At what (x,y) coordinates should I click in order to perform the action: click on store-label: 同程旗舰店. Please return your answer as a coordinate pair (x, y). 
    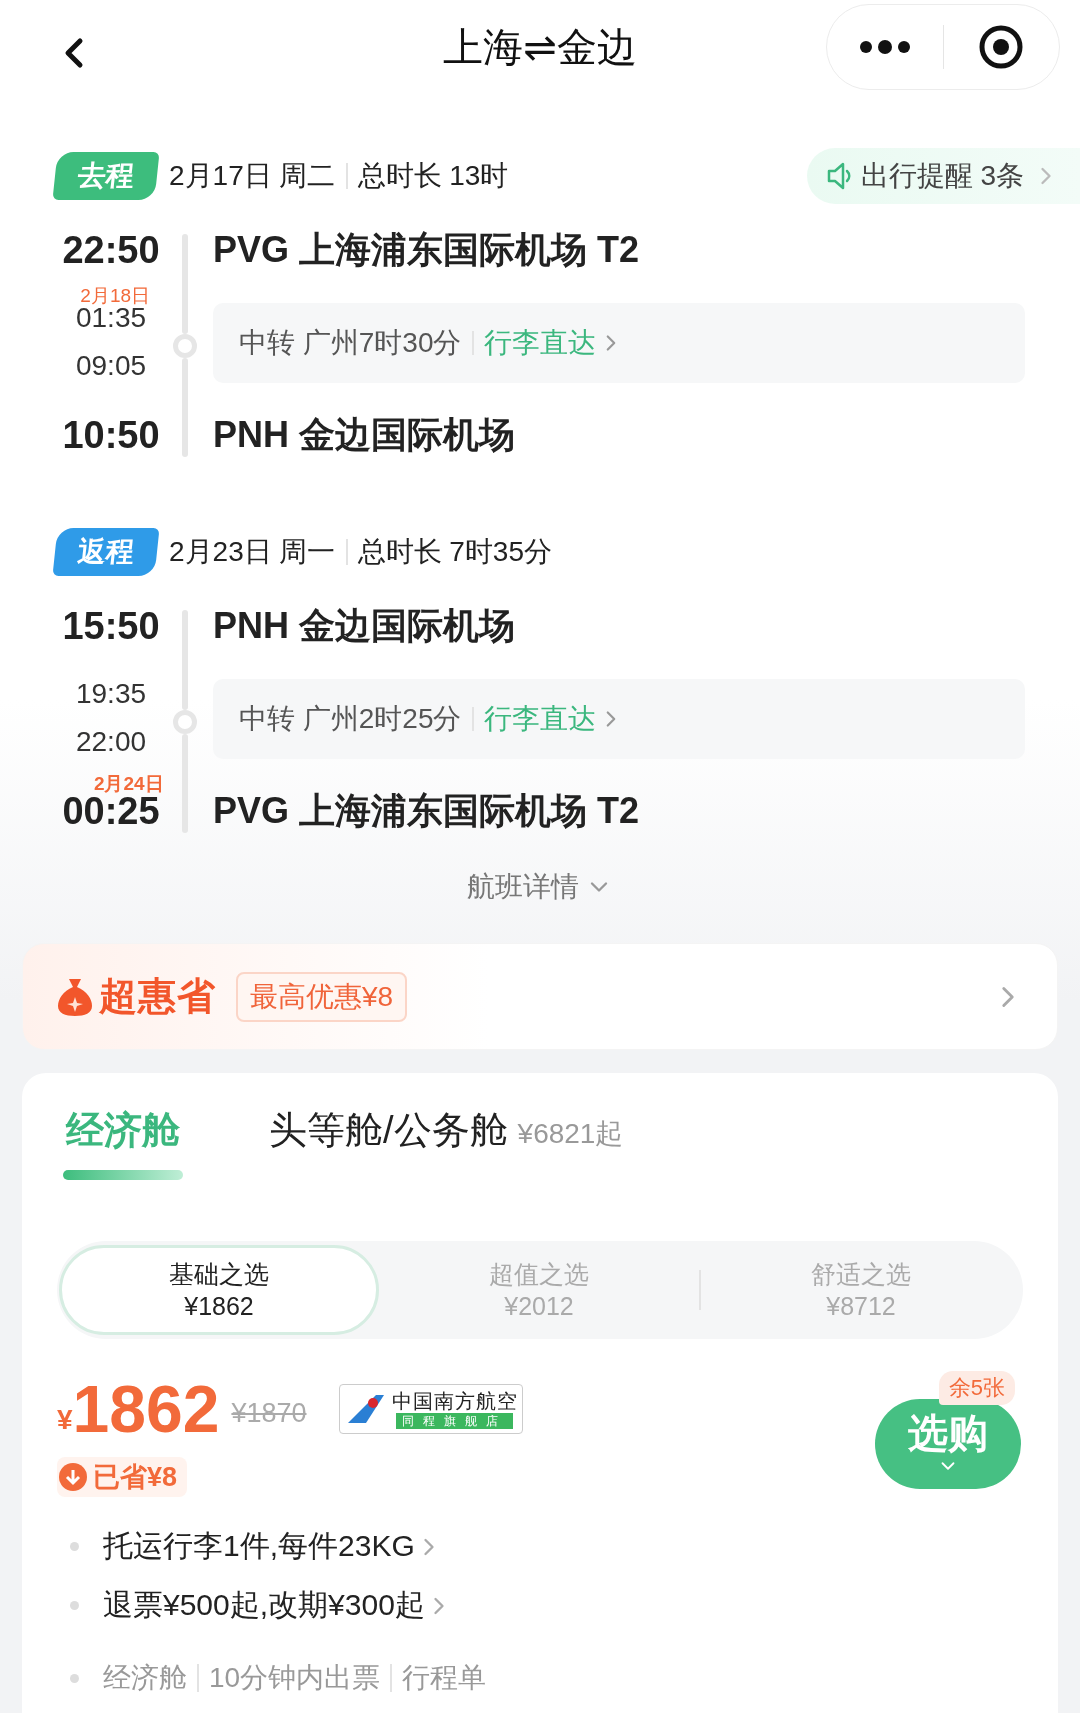
    Looking at the image, I should click on (454, 1421).